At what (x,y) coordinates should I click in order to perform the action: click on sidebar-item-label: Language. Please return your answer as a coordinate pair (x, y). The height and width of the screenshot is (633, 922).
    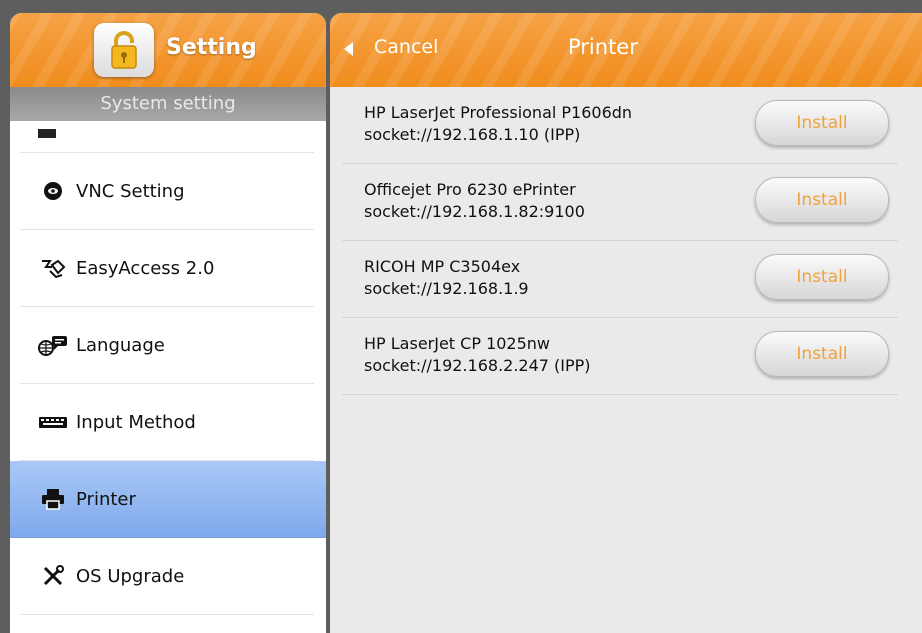
    Looking at the image, I should click on (120, 345).